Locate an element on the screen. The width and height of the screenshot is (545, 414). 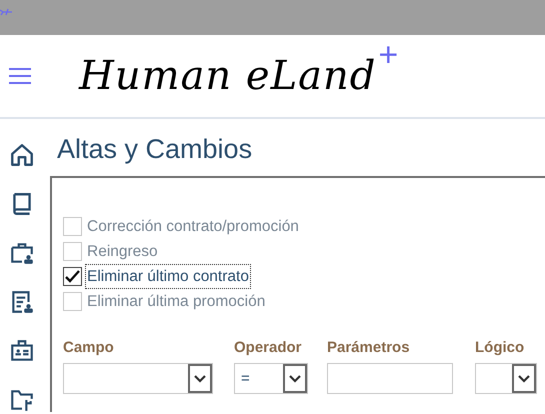
home-icon is located at coordinates (21, 155).